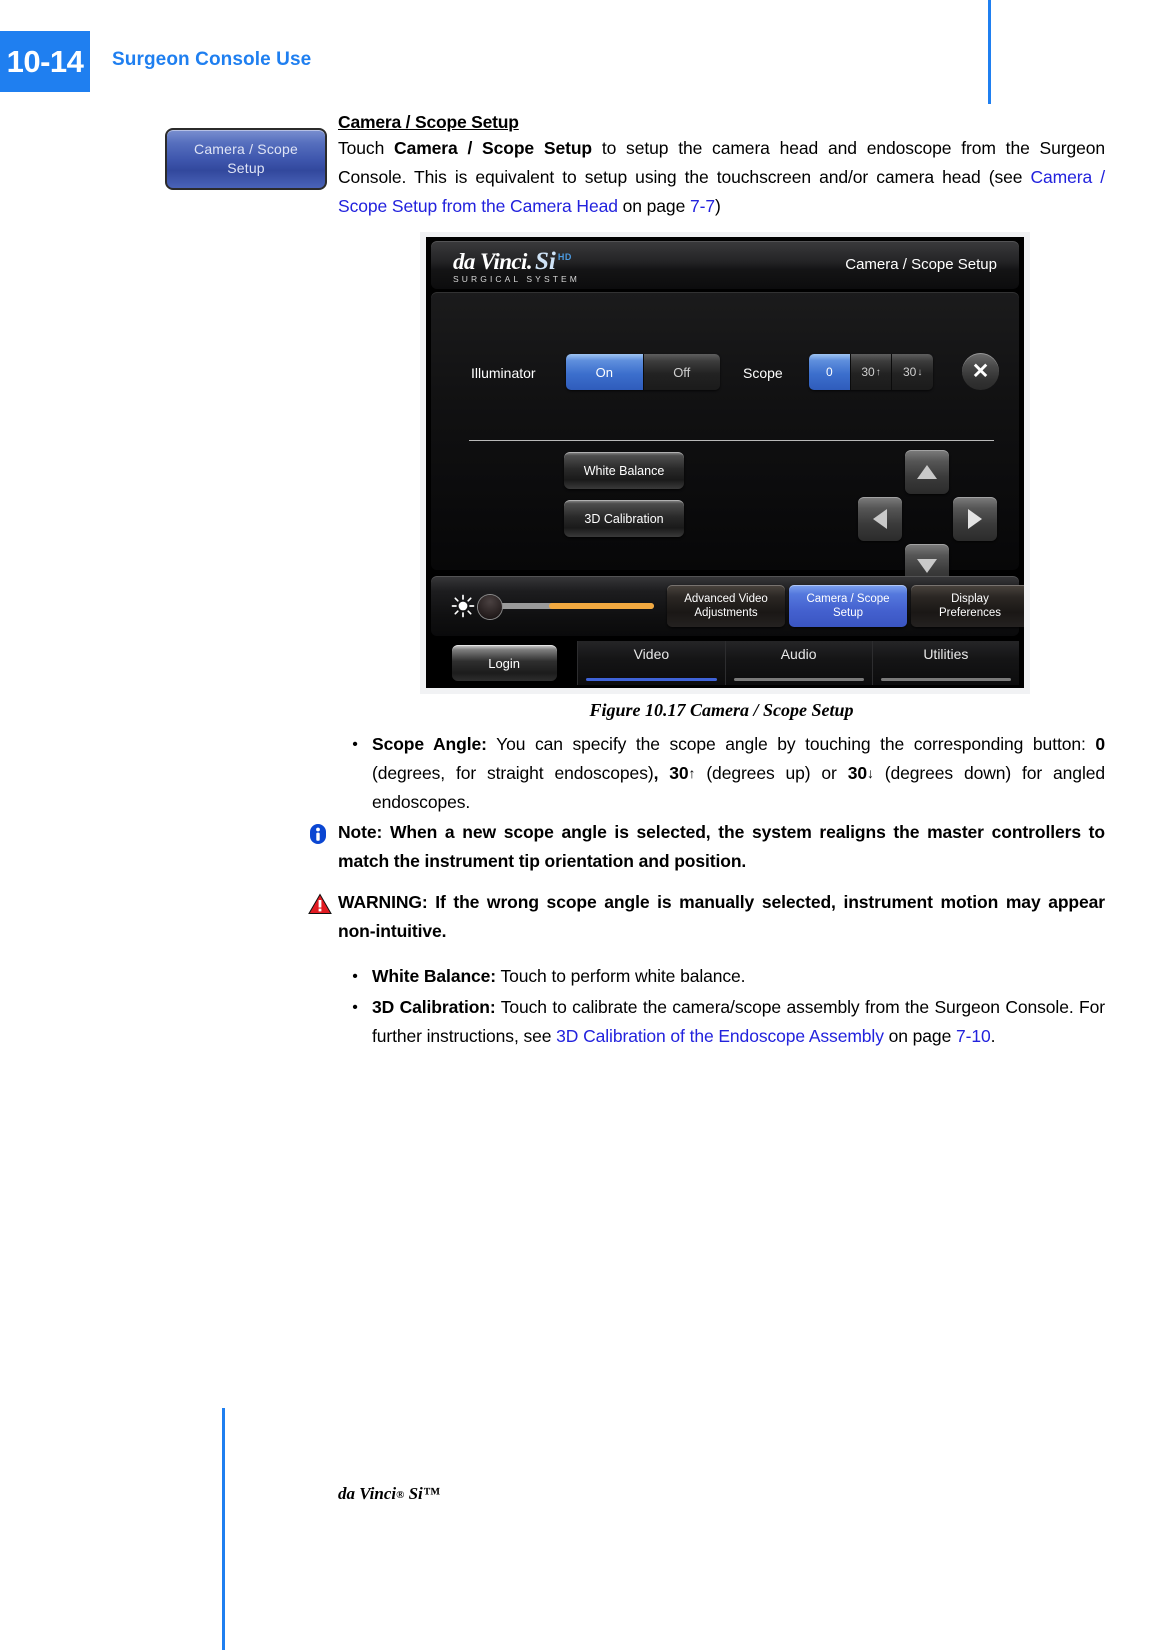  I want to click on brand-name: da Vinci, so click(490, 261).